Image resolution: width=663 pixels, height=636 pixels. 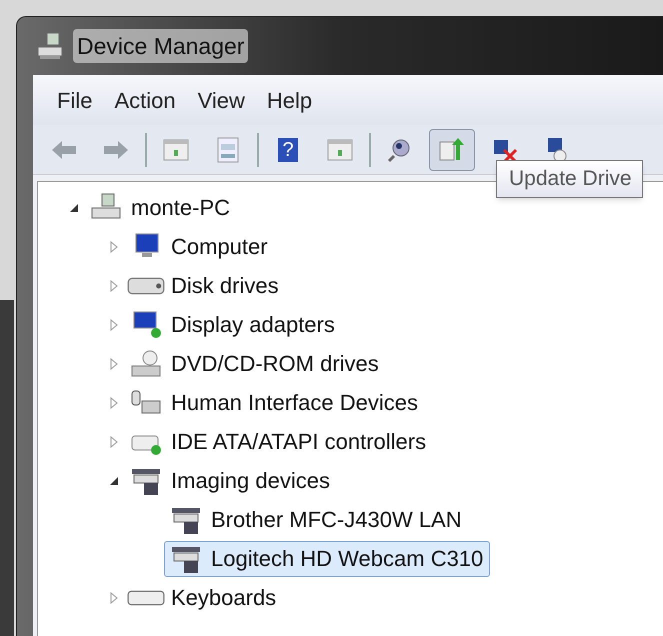 I want to click on keyboard-icon, so click(x=146, y=598).